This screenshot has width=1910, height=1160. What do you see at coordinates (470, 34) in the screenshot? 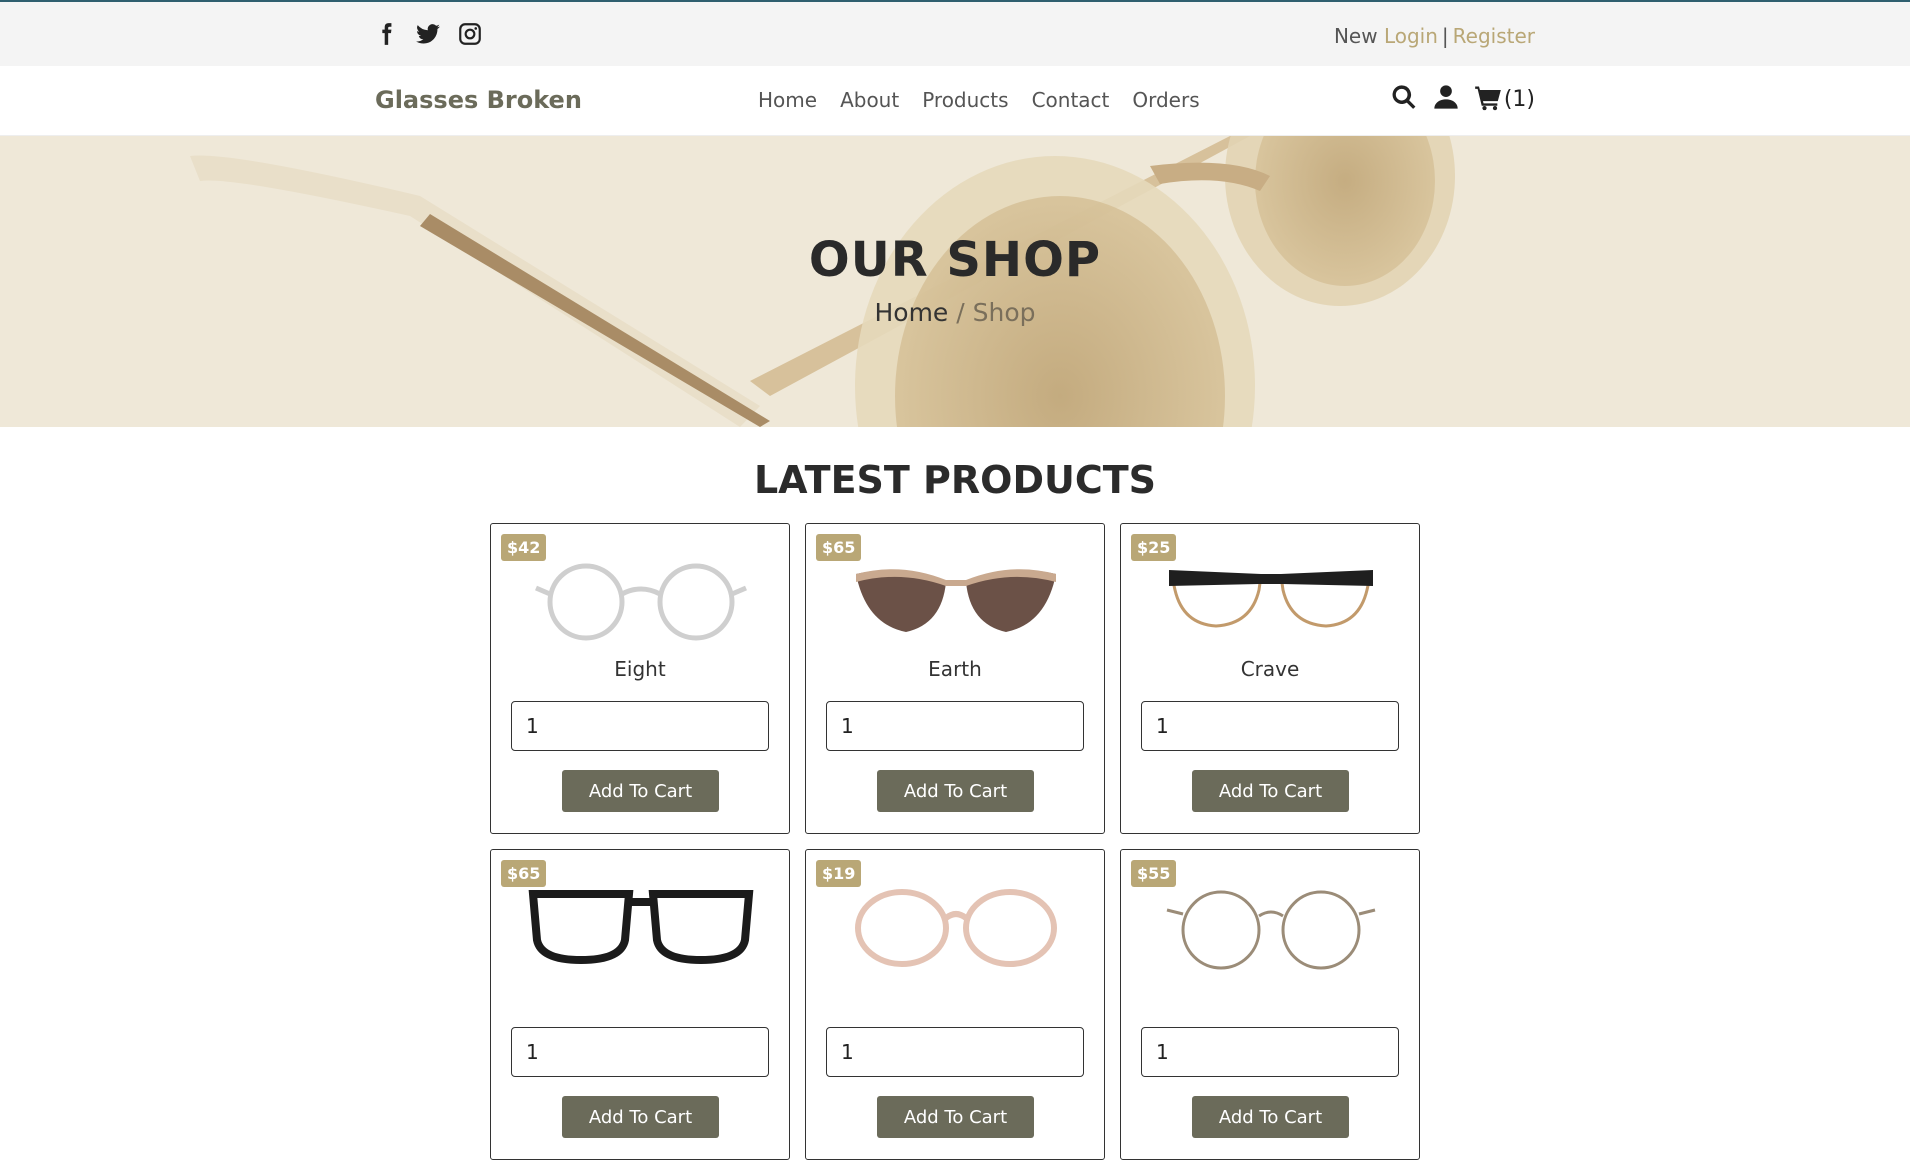
I see `instagram-icon` at bounding box center [470, 34].